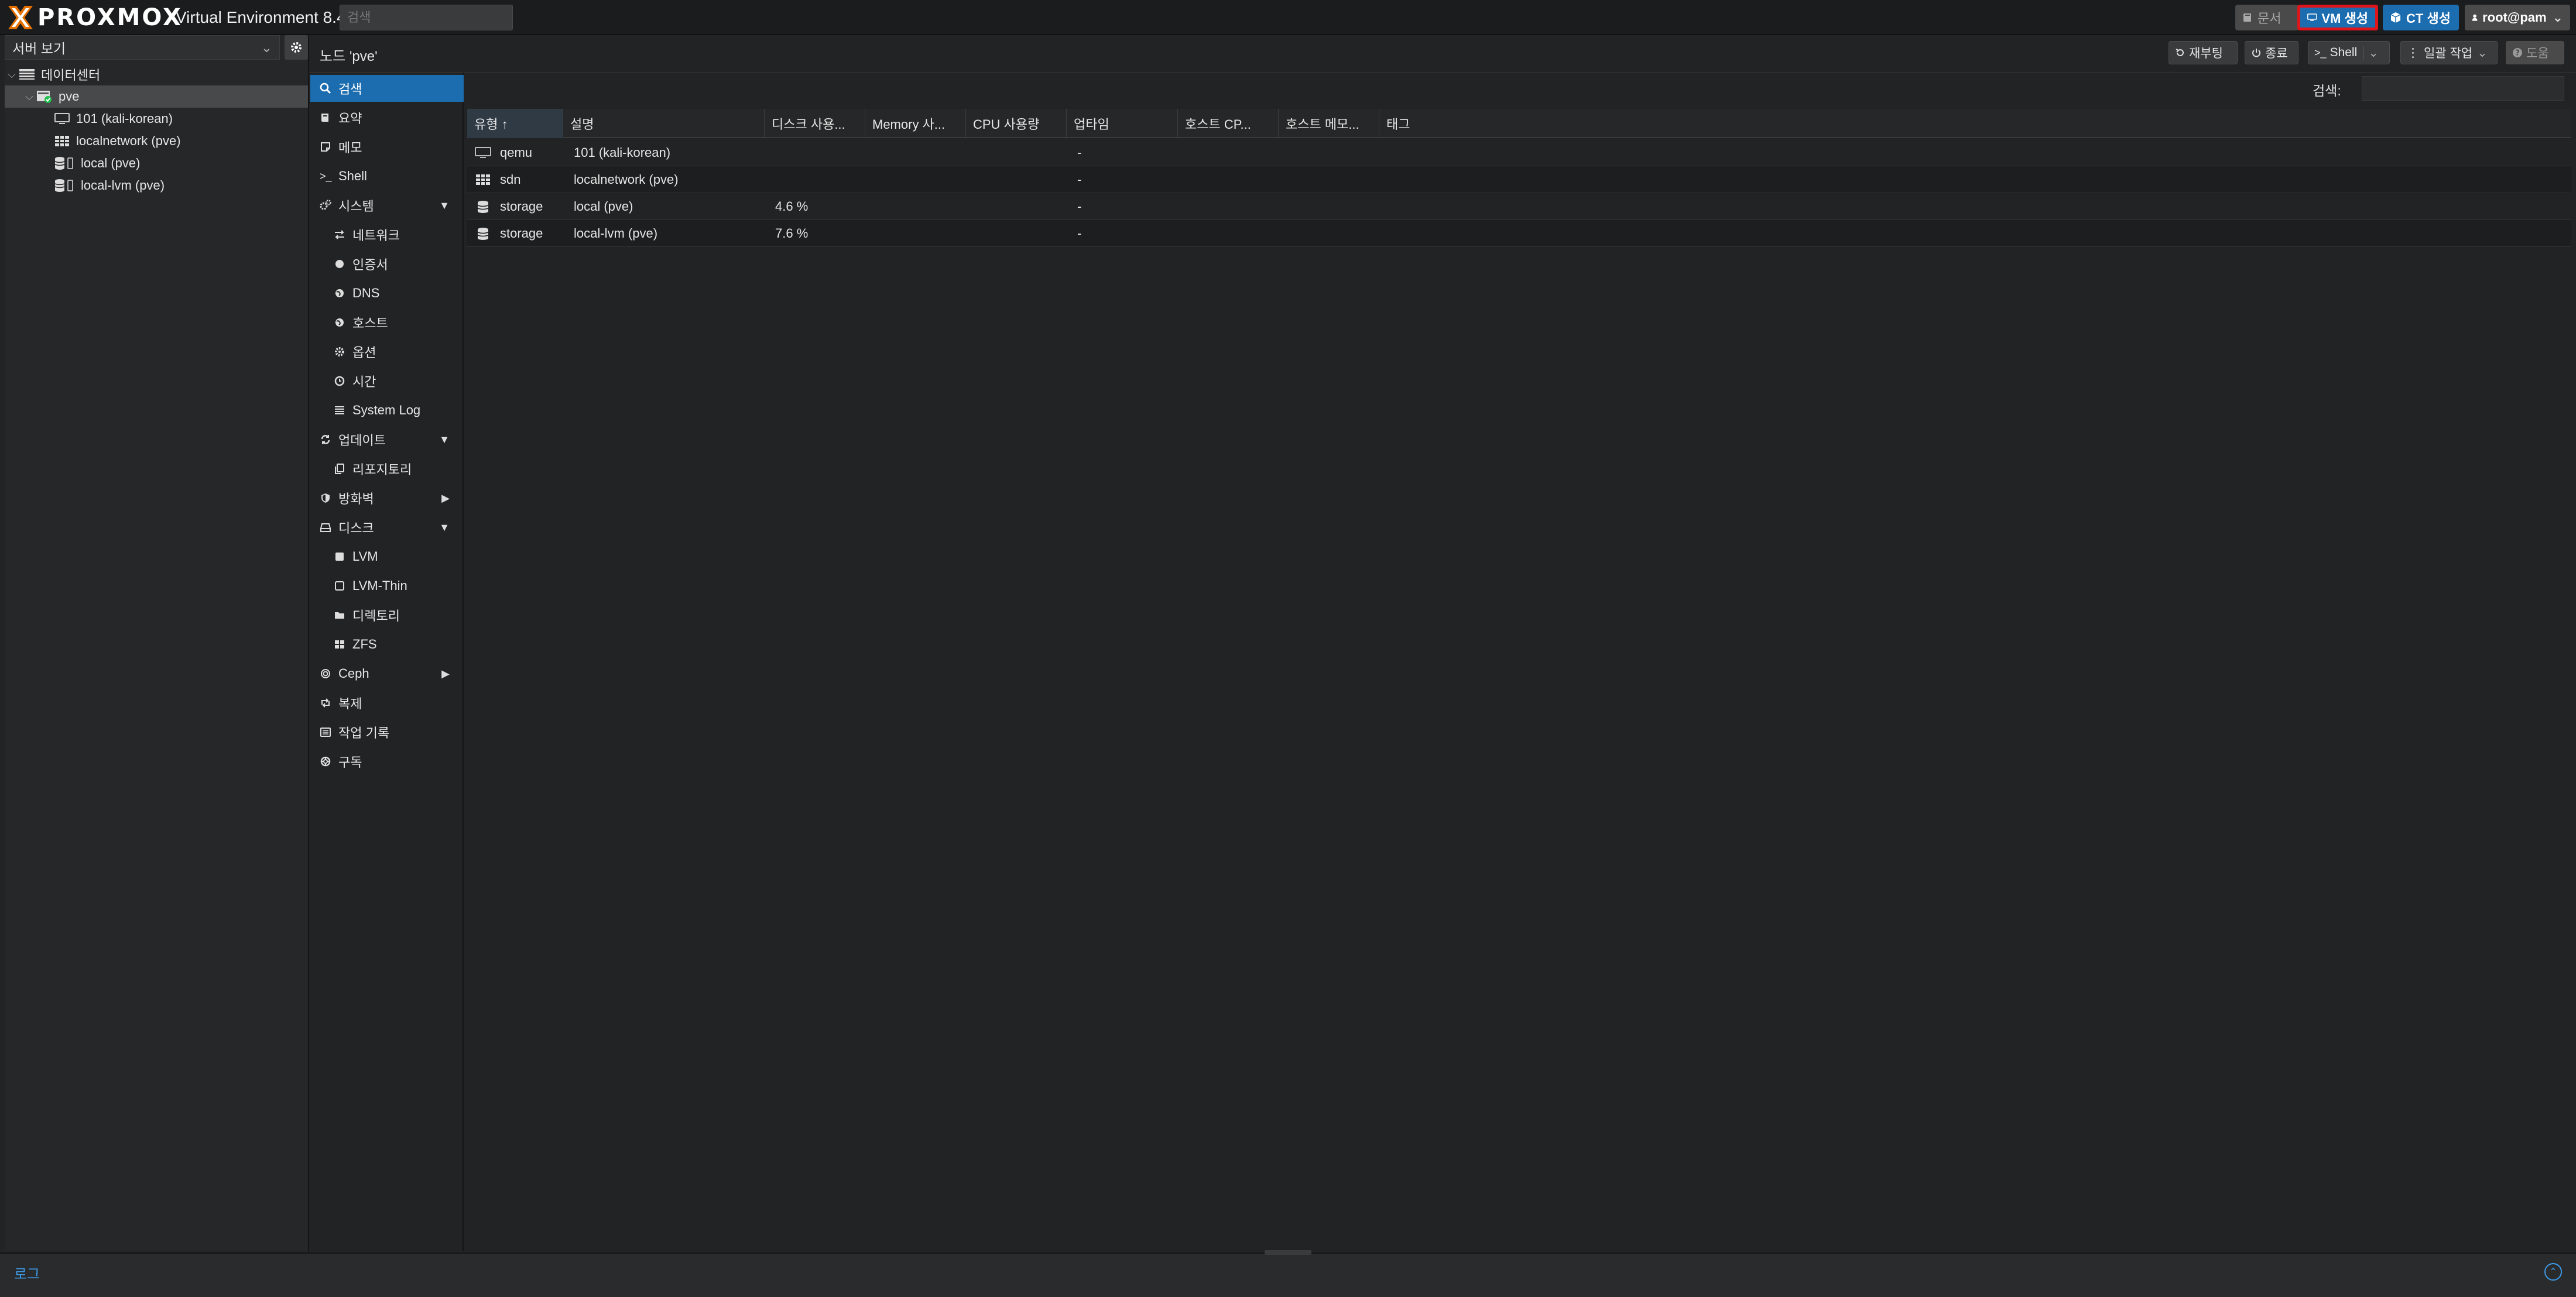 The height and width of the screenshot is (1297, 2576). I want to click on documentation-label: 문서, so click(2270, 18).